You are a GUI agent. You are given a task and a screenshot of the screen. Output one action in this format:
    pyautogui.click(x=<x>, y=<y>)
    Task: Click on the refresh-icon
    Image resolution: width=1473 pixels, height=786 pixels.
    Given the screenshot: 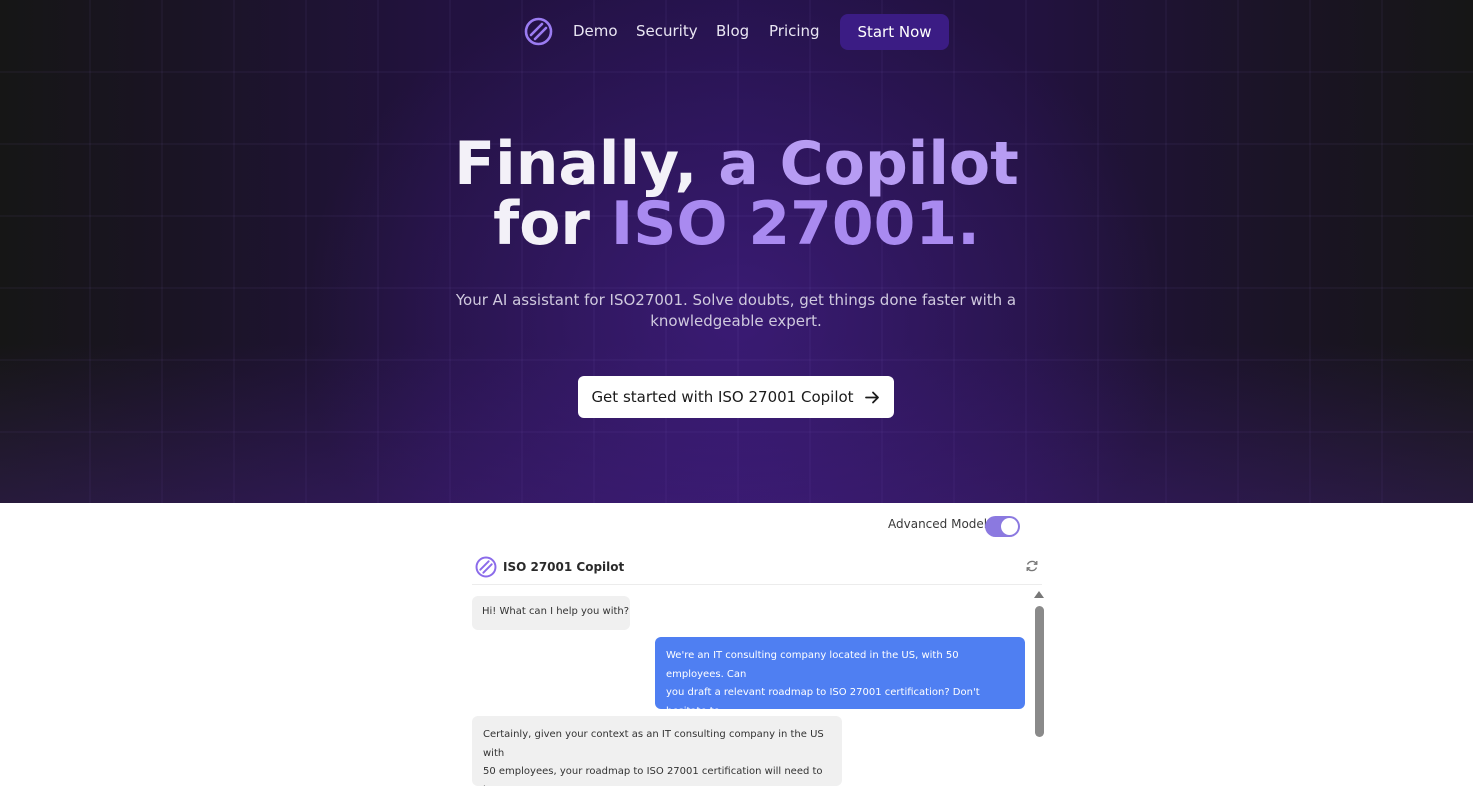 What is the action you would take?
    pyautogui.click(x=1032, y=566)
    